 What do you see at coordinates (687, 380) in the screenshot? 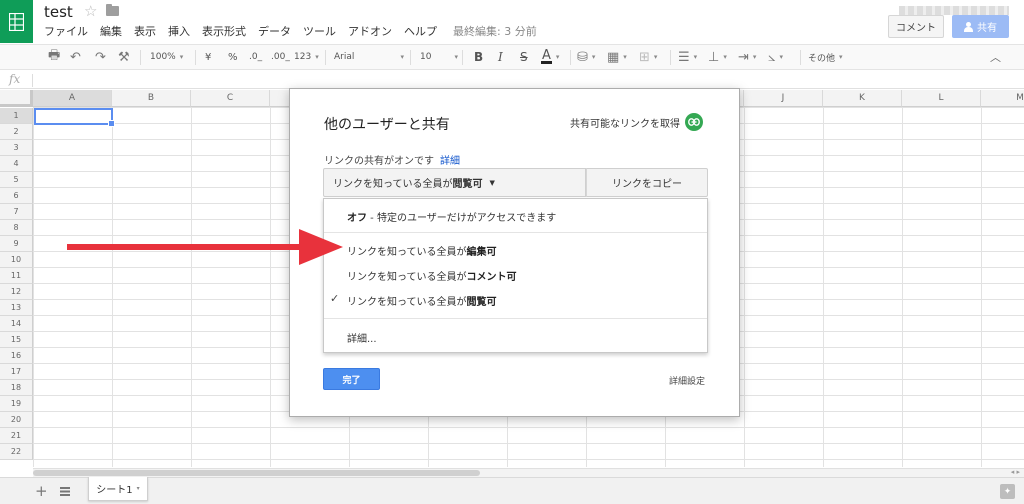
I see `advanced-settings-link: 詳細設定` at bounding box center [687, 380].